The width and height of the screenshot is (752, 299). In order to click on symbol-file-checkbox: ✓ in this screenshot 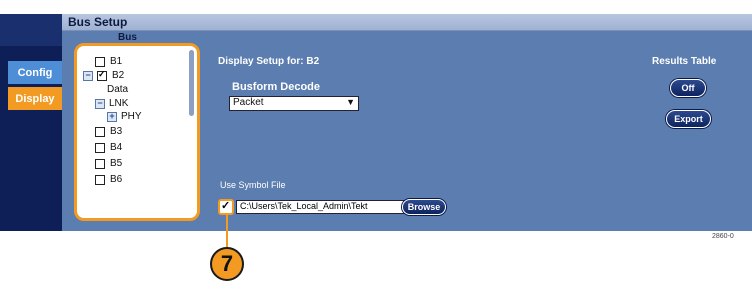, I will do `click(226, 207)`.